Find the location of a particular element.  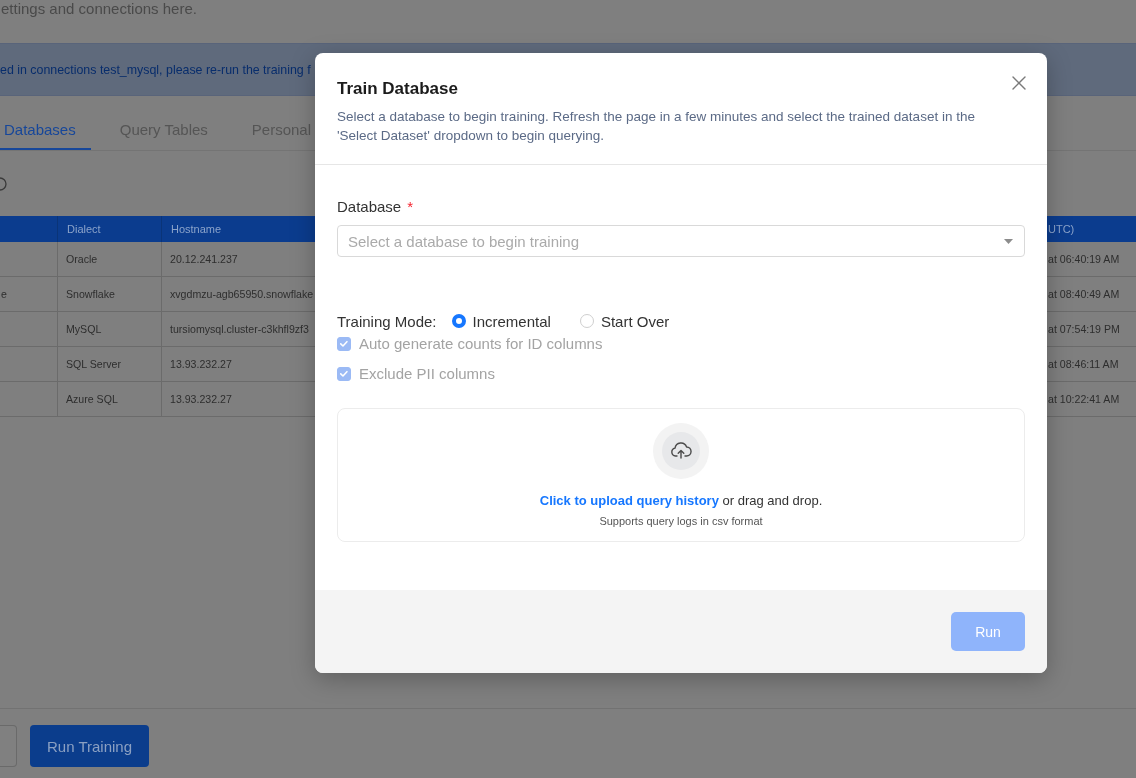

upload-prompt: Click to upload query history or drag and drop. is located at coordinates (681, 501).